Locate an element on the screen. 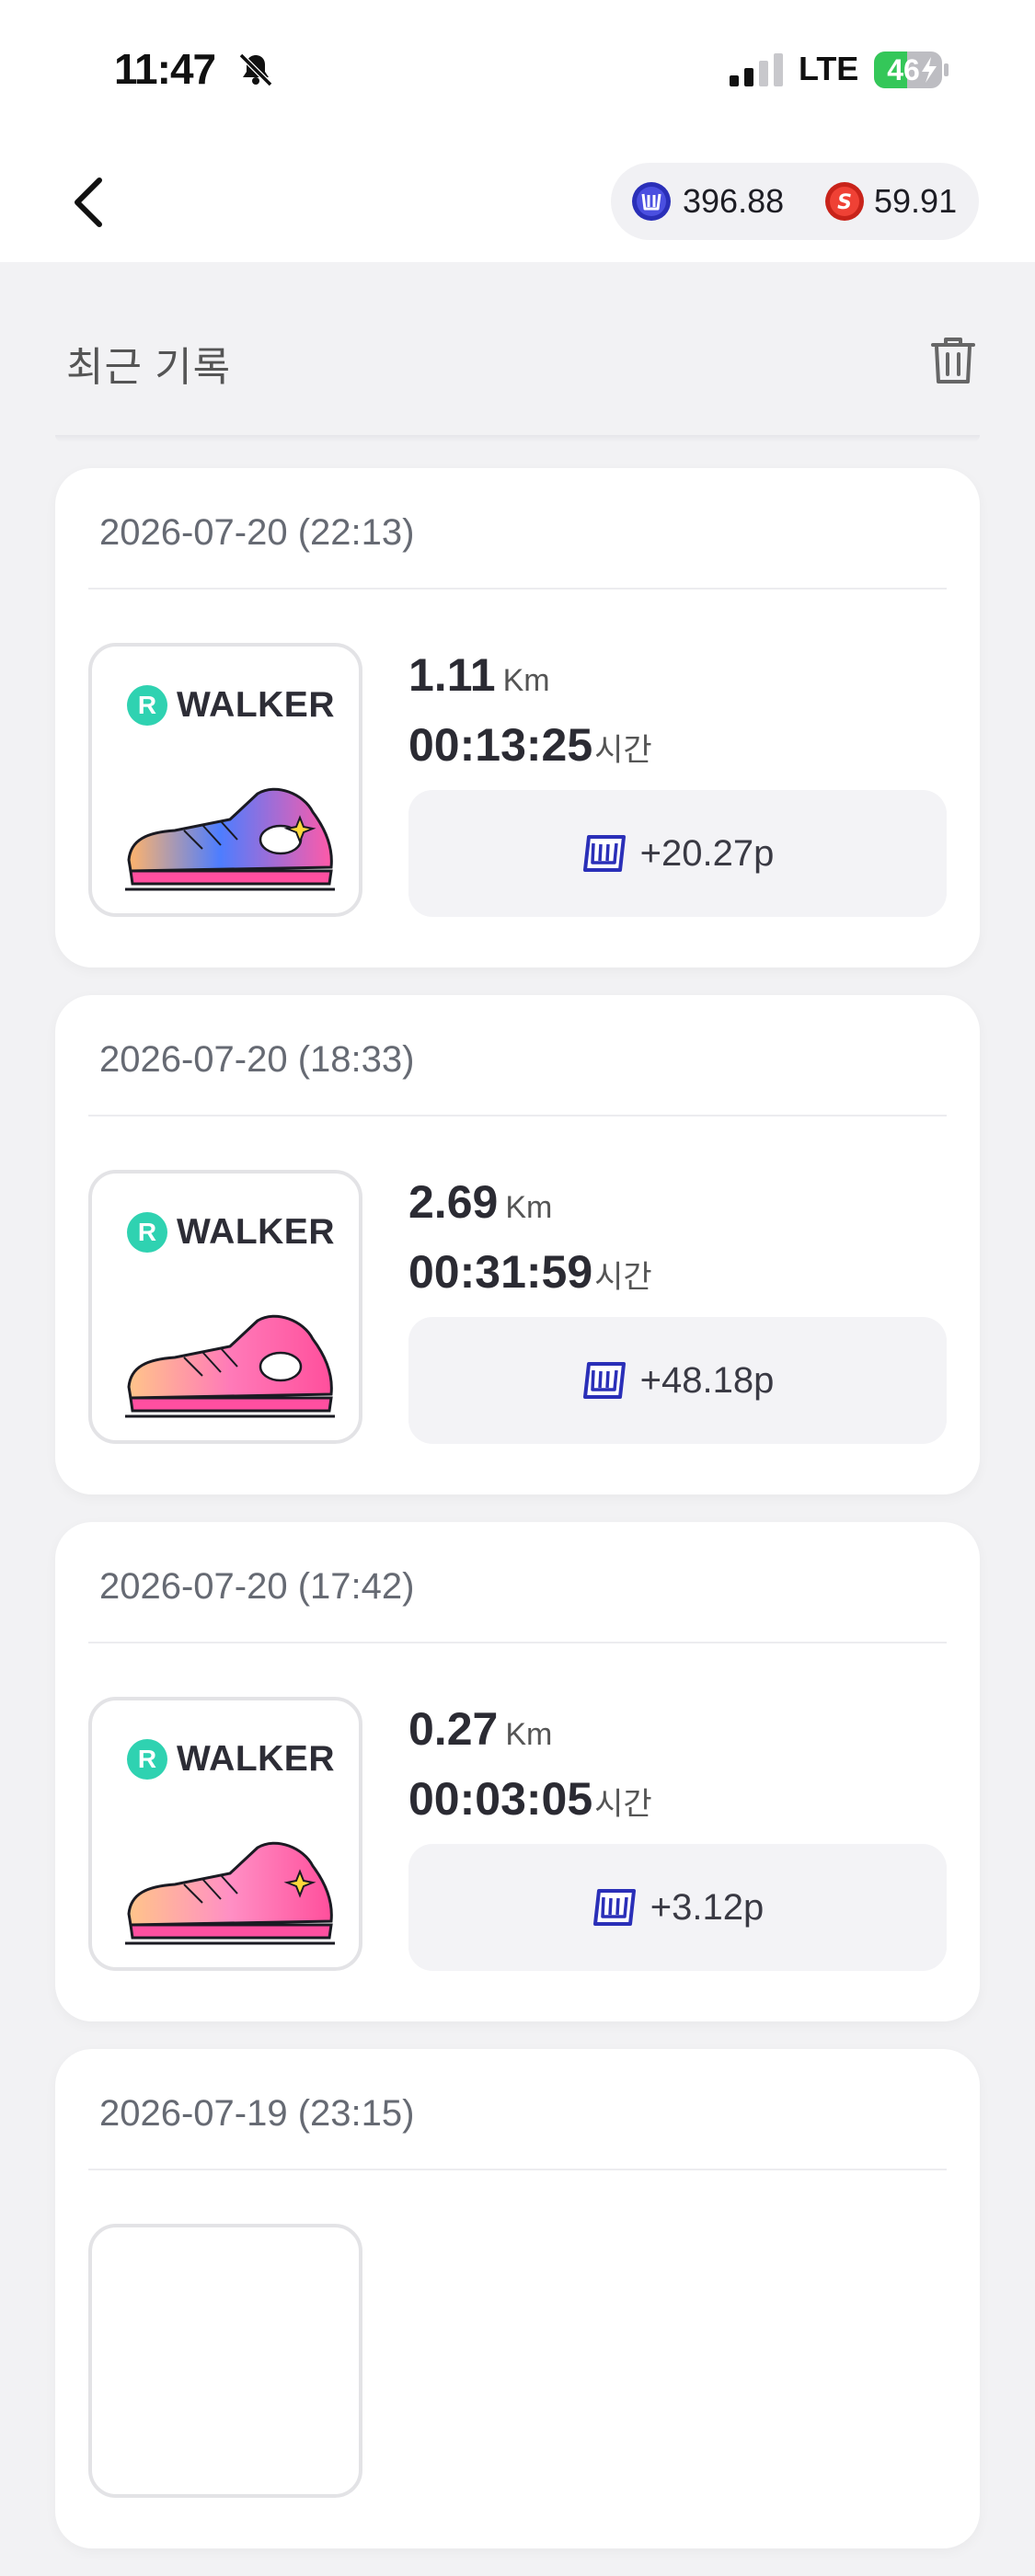 Image resolution: width=1035 pixels, height=2576 pixels. section-header: 최근 기록 is located at coordinates (517, 352).